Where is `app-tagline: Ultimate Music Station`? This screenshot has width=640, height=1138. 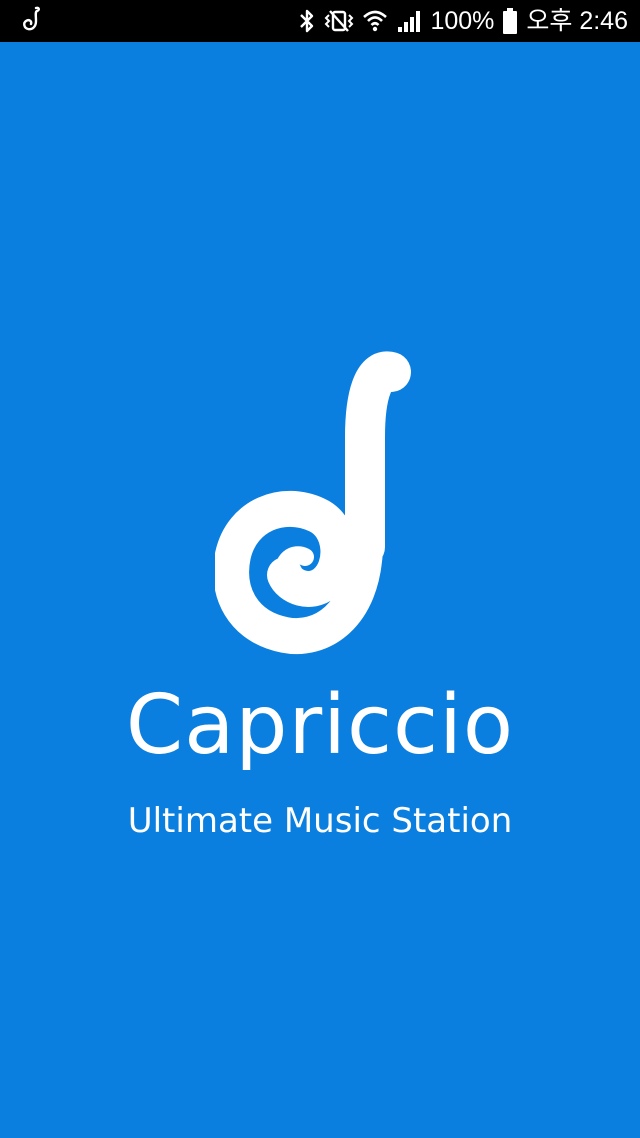 app-tagline: Ultimate Music Station is located at coordinates (320, 821).